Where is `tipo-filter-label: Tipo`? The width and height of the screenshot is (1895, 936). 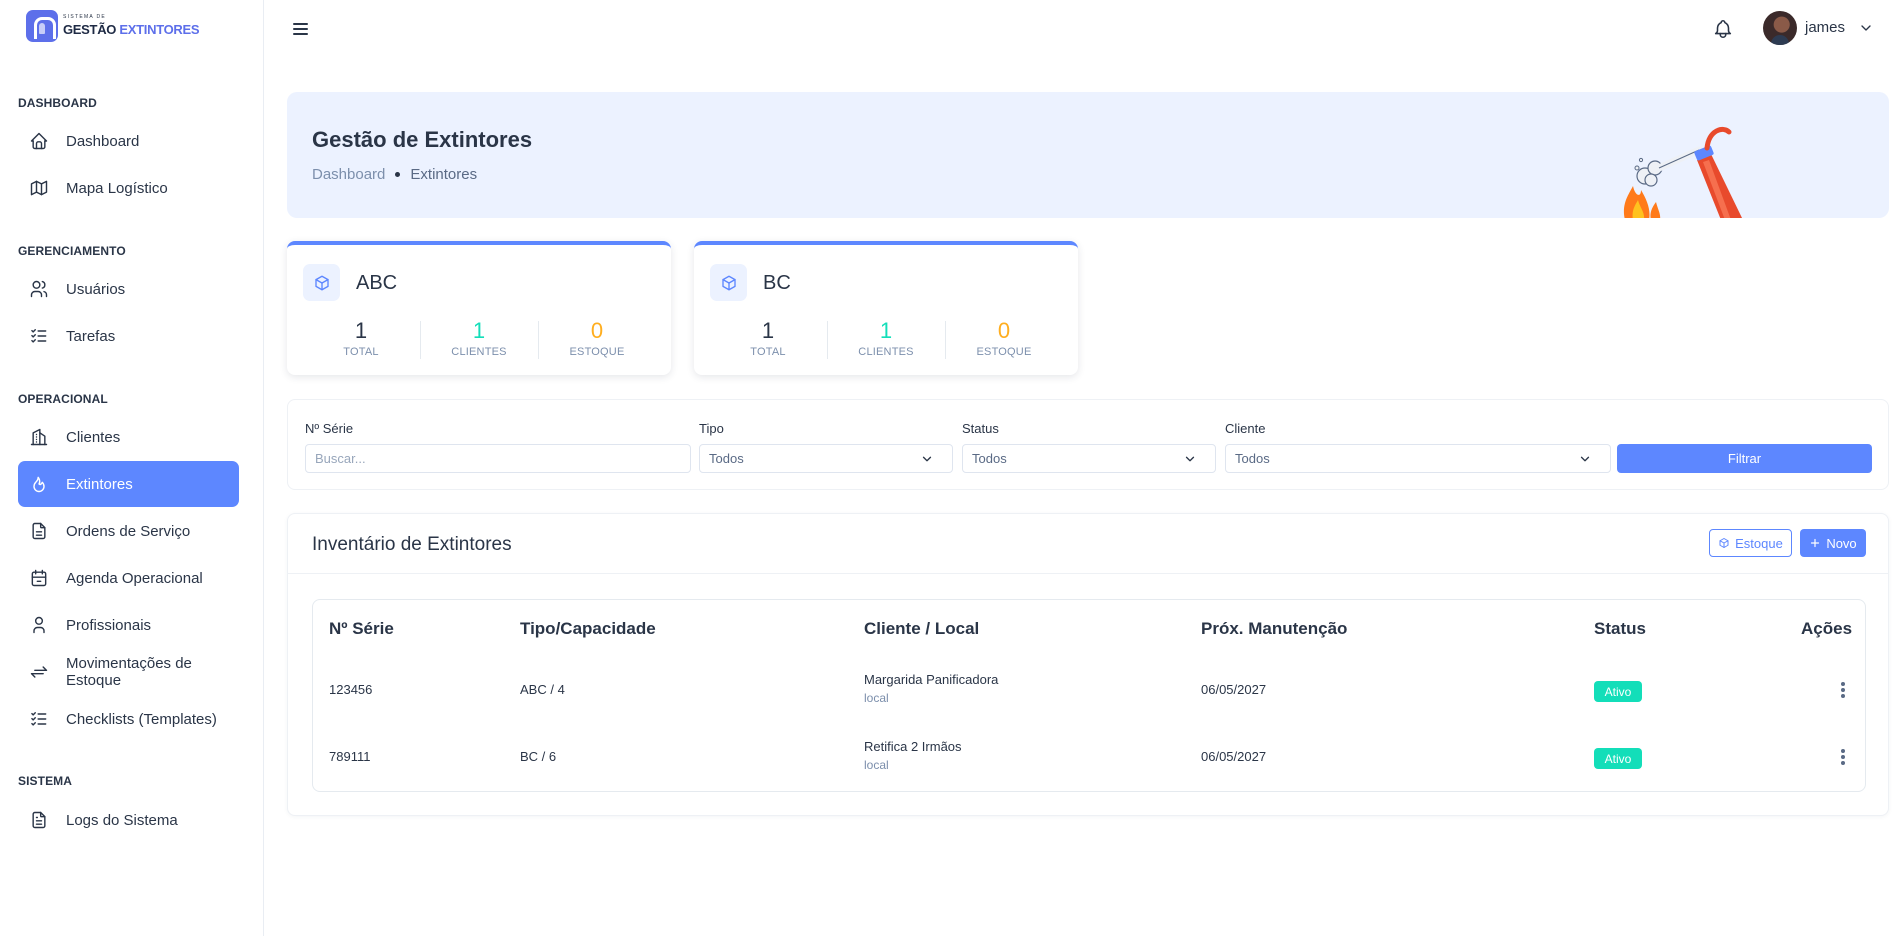
tipo-filter-label: Tipo is located at coordinates (711, 428).